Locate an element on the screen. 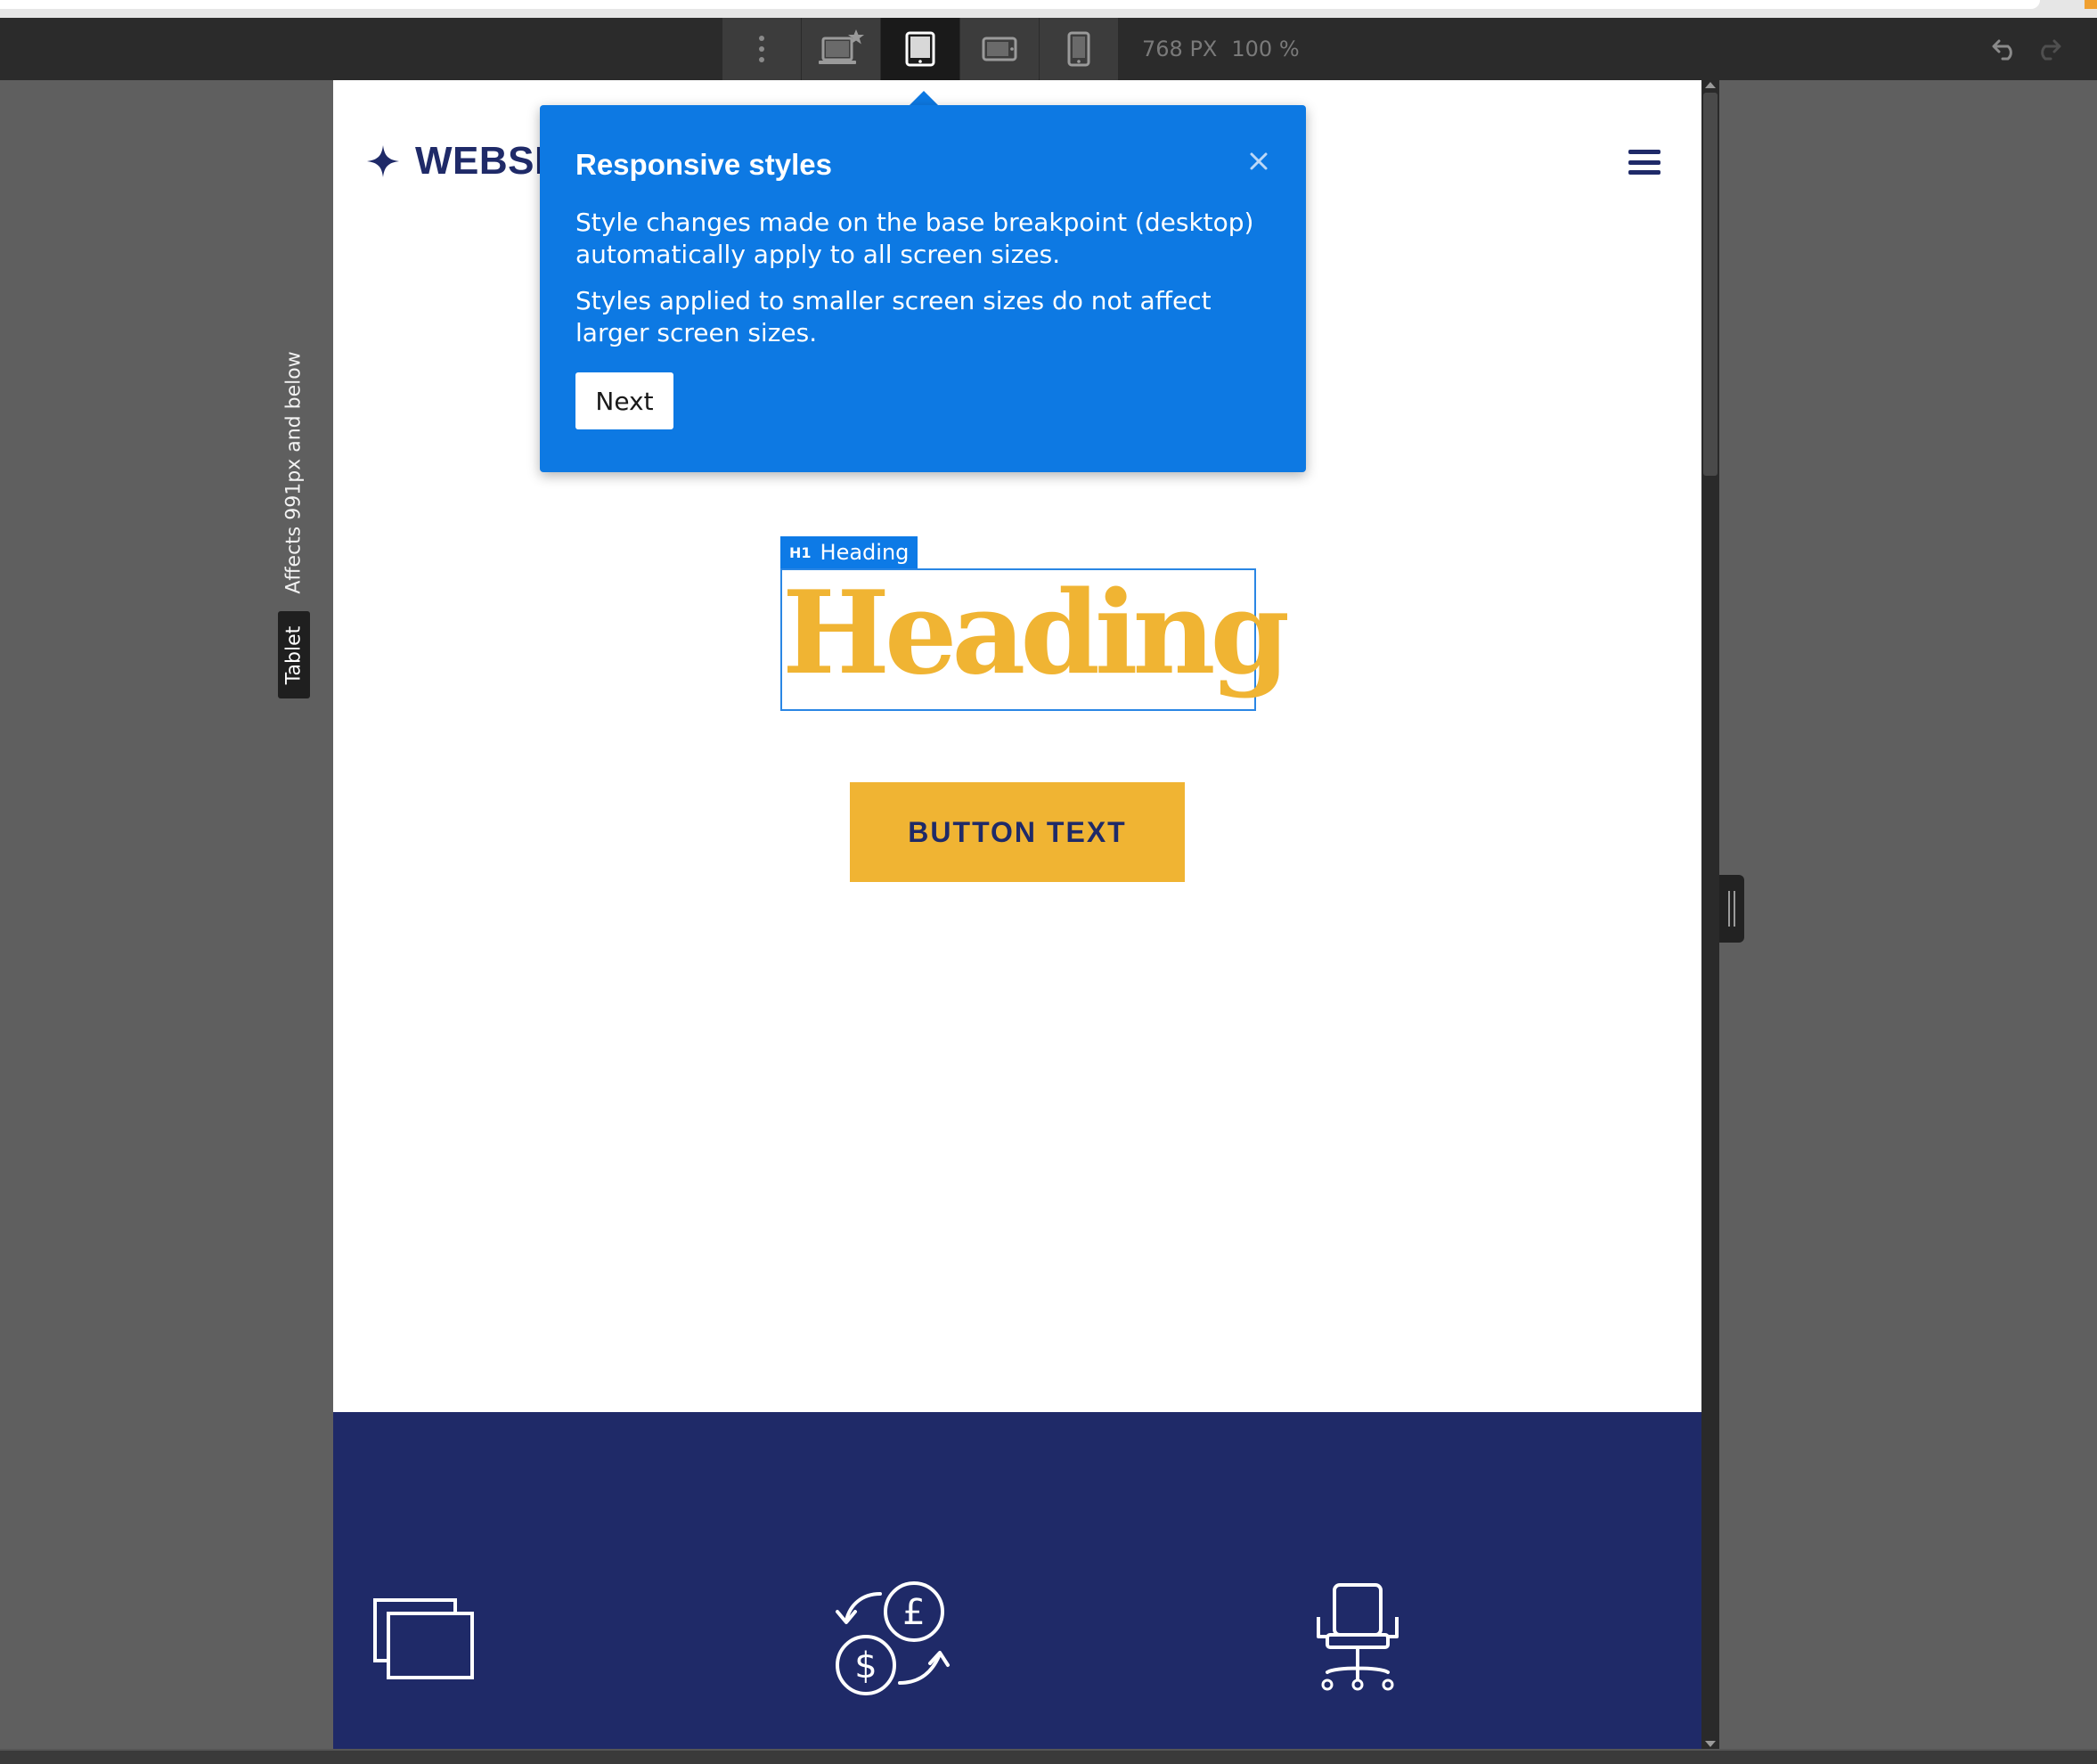 The width and height of the screenshot is (2097, 1764). zoom-group: 100 % is located at coordinates (1265, 49).